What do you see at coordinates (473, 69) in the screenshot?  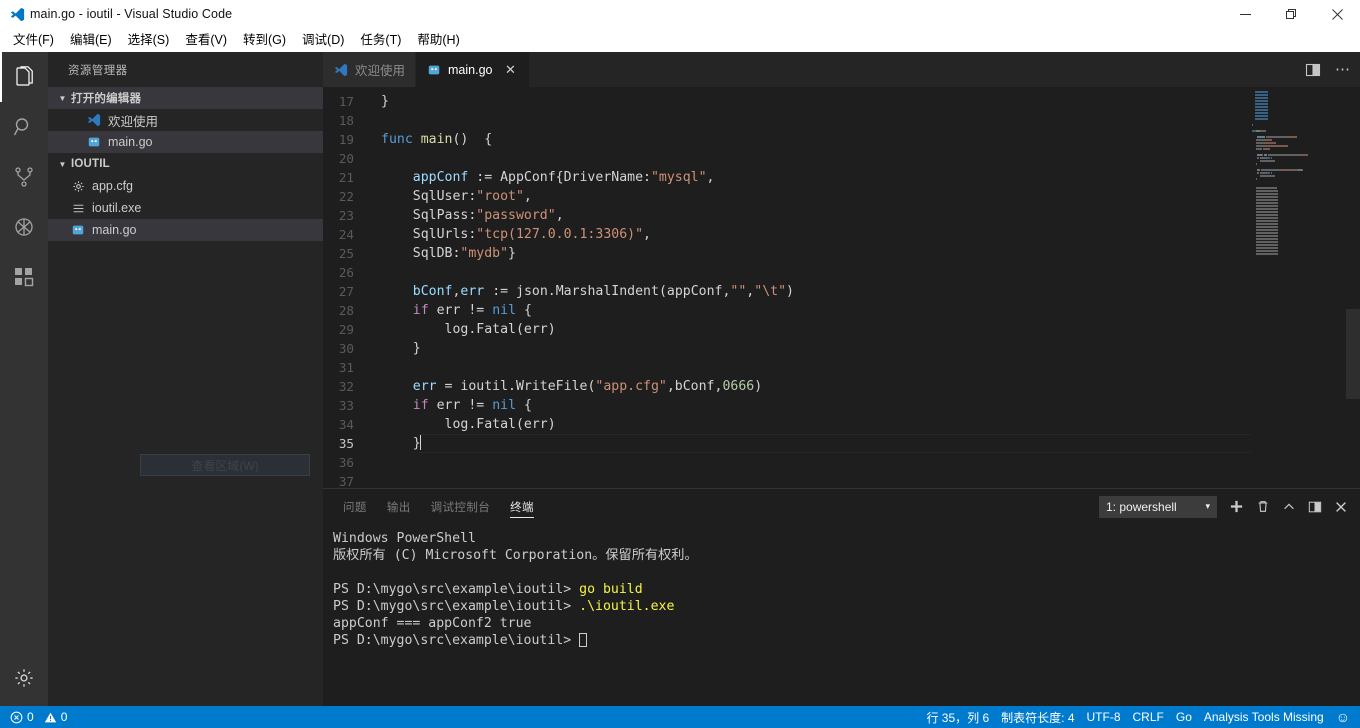 I see `tab-main-go: main.go ✕` at bounding box center [473, 69].